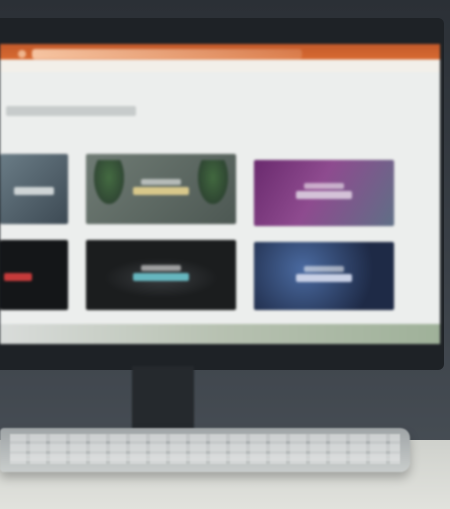 The height and width of the screenshot is (509, 450). I want to click on plant-left-image, so click(109, 182).